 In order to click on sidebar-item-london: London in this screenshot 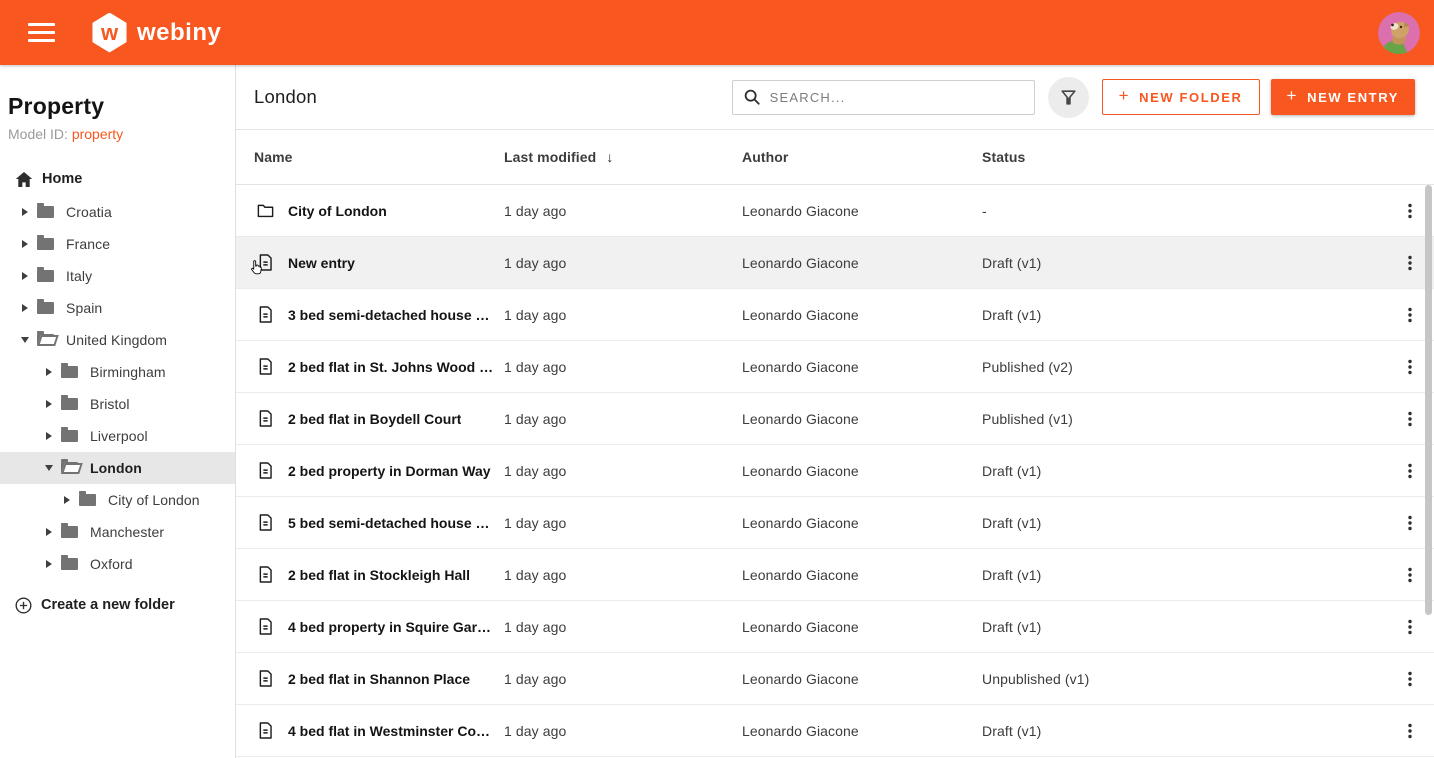, I will do `click(117, 468)`.